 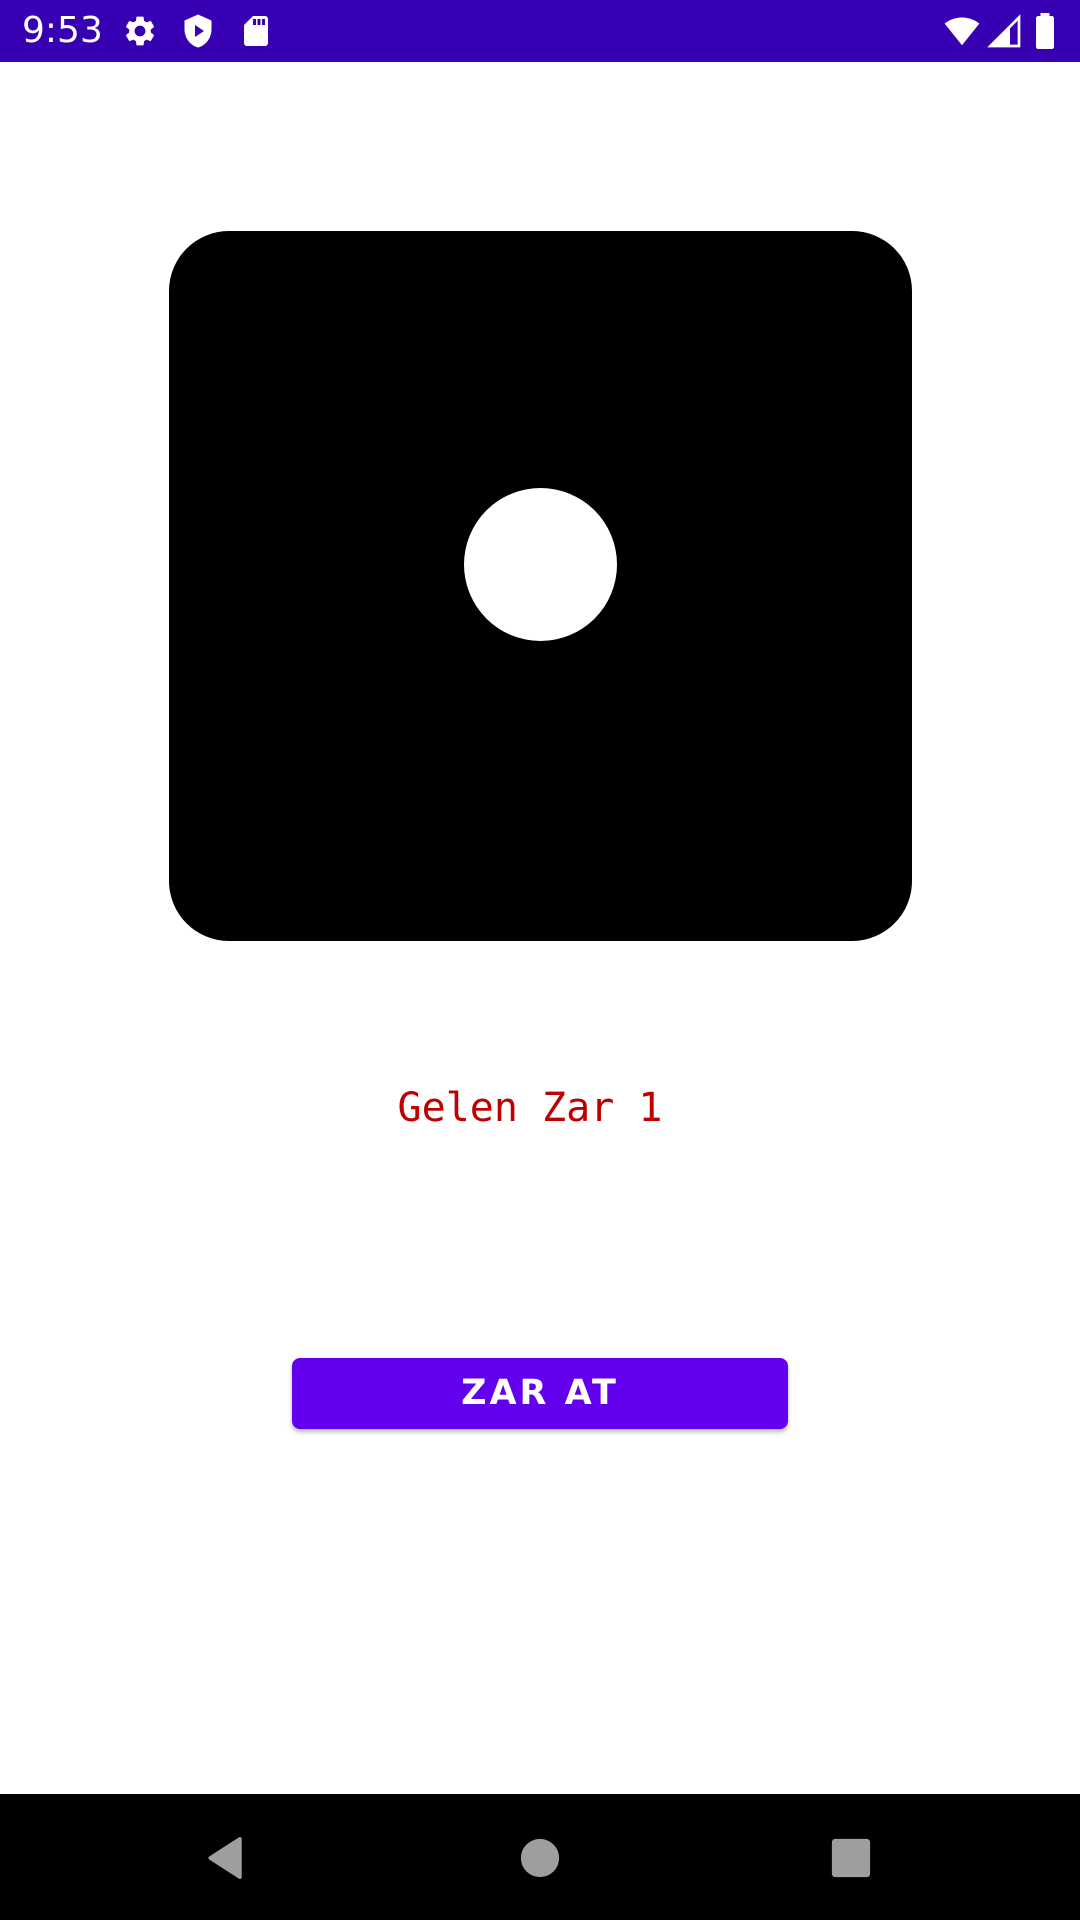 I want to click on navigation-bar, so click(x=540, y=1857).